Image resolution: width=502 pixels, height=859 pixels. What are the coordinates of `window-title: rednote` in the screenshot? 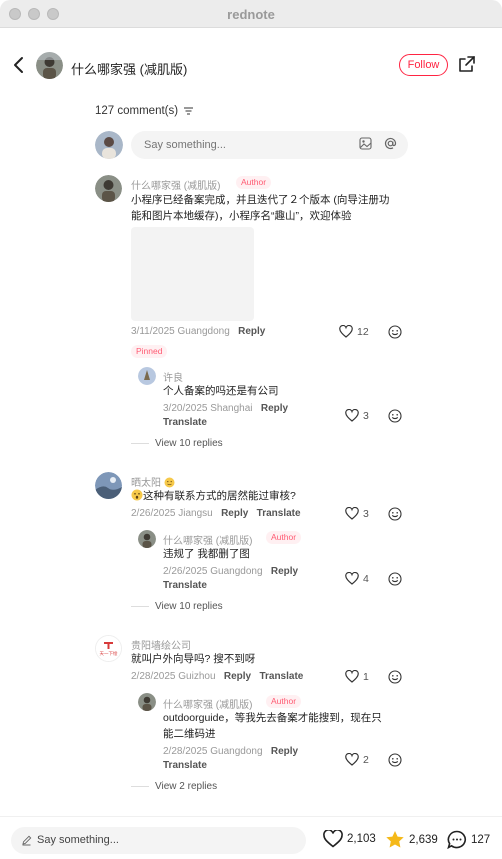 It's located at (251, 14).